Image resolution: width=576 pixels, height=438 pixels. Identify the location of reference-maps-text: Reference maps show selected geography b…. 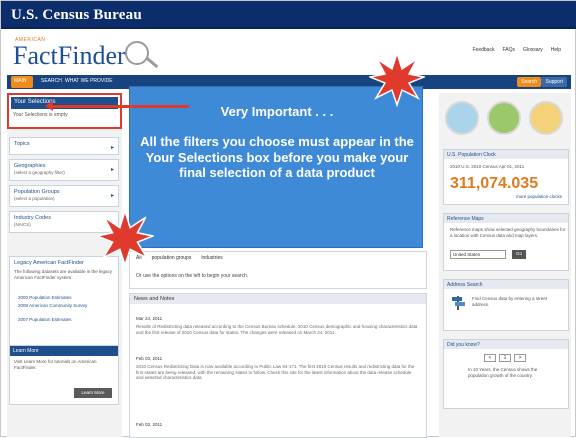
(508, 232).